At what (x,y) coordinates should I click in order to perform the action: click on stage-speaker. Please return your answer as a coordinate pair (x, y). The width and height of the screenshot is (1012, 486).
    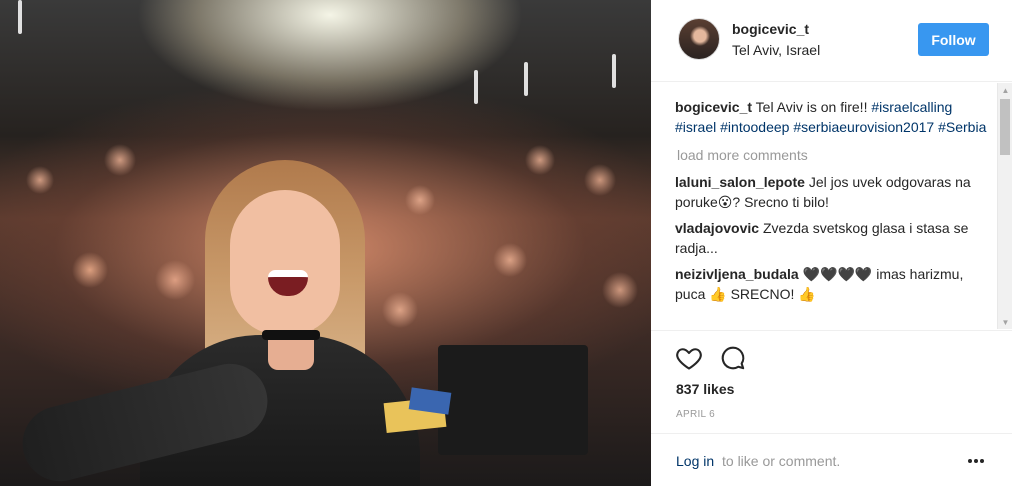
    Looking at the image, I should click on (513, 400).